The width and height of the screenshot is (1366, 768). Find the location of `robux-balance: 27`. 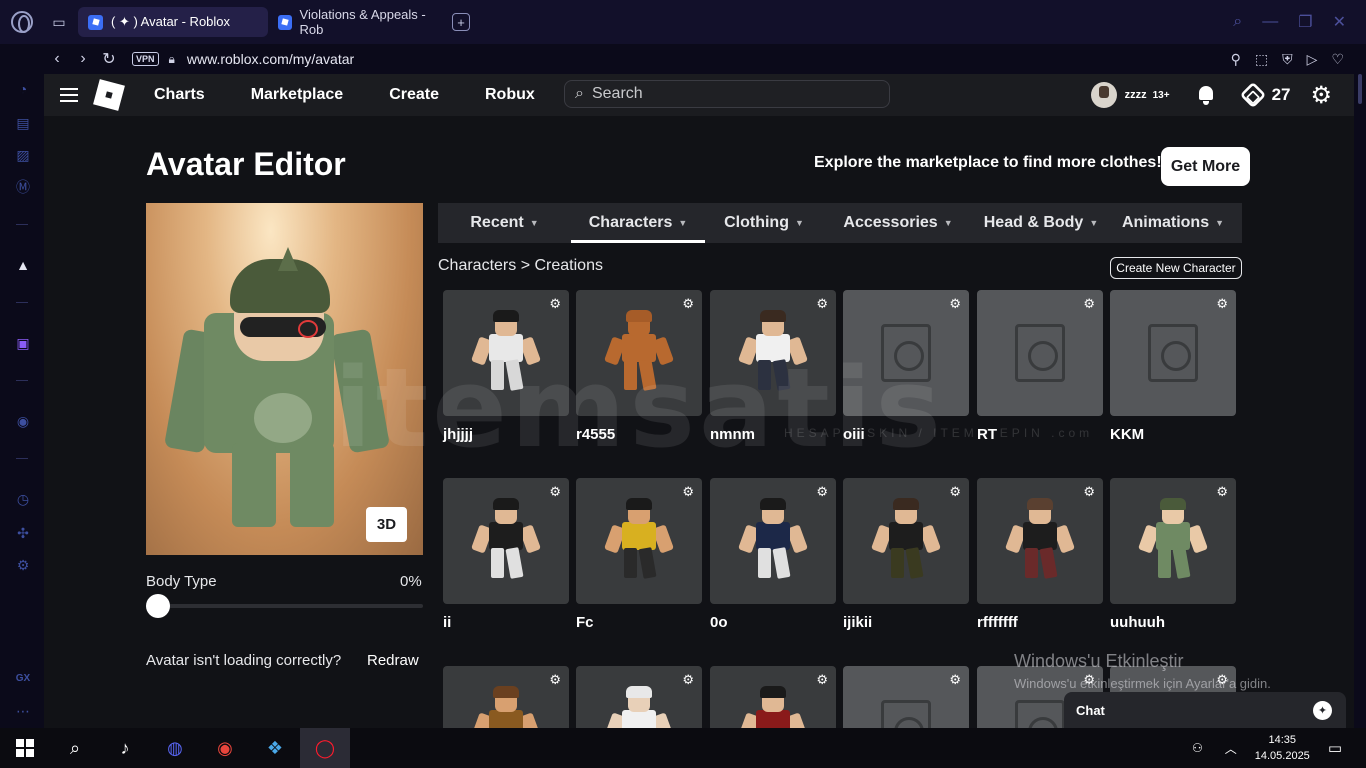

robux-balance: 27 is located at coordinates (1281, 95).